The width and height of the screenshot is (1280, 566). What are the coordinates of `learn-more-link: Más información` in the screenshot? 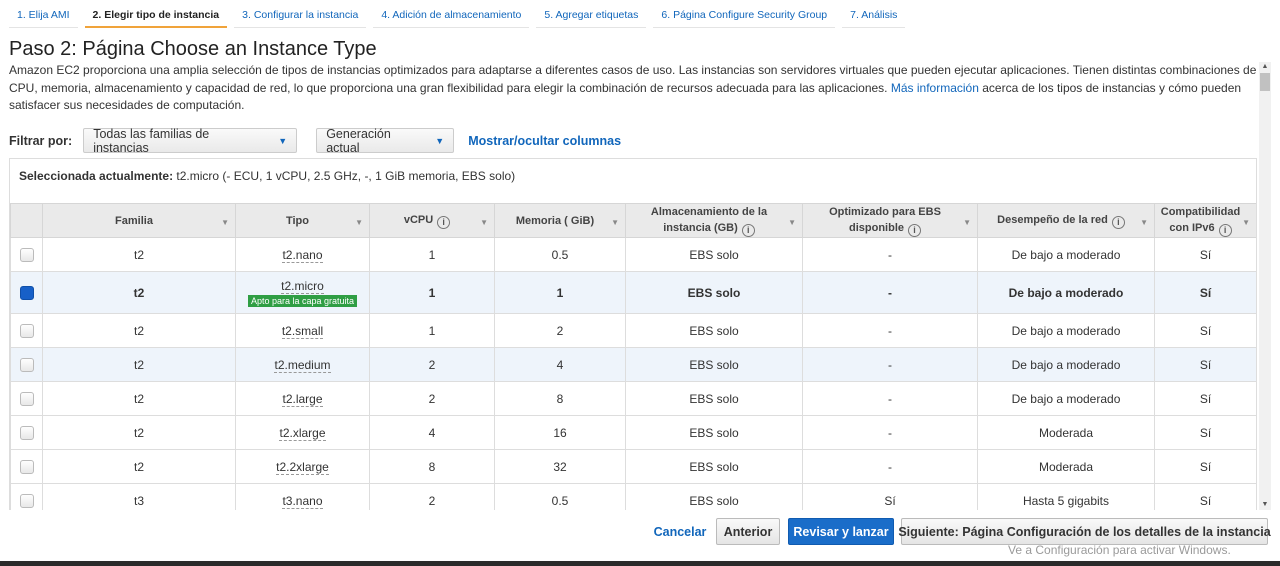 It's located at (935, 88).